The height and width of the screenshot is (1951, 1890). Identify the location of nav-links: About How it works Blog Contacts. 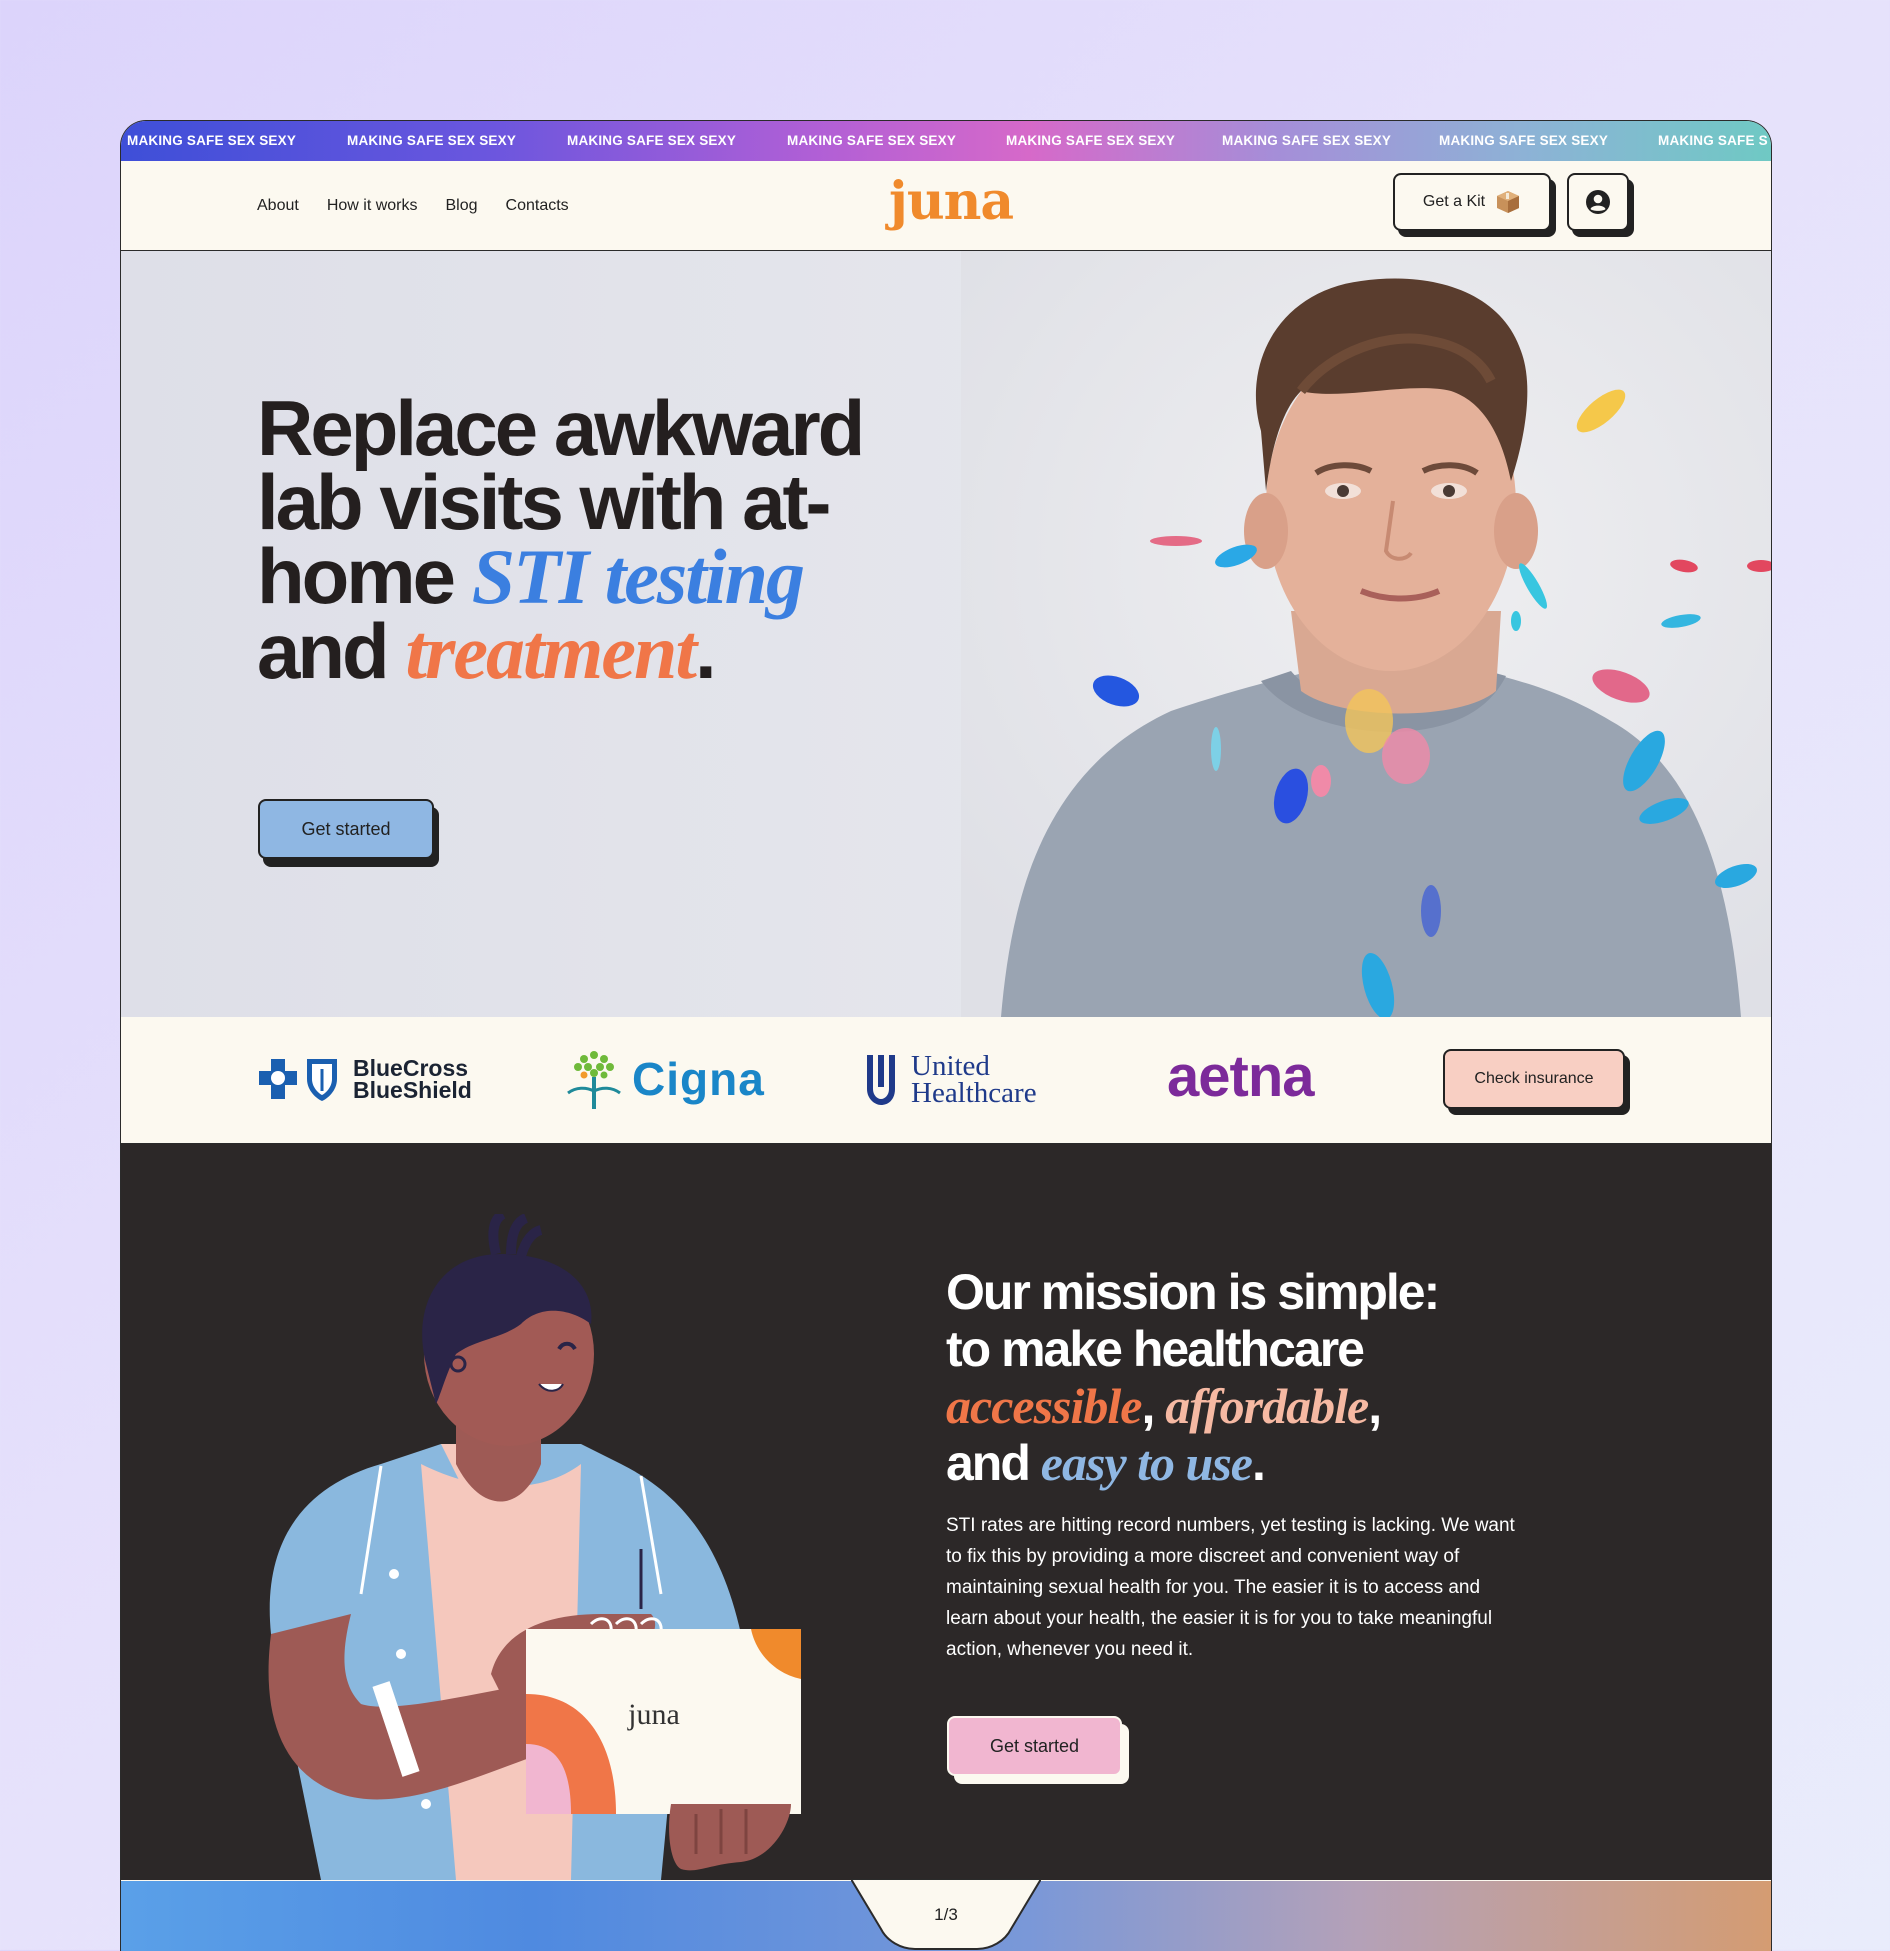
(413, 206).